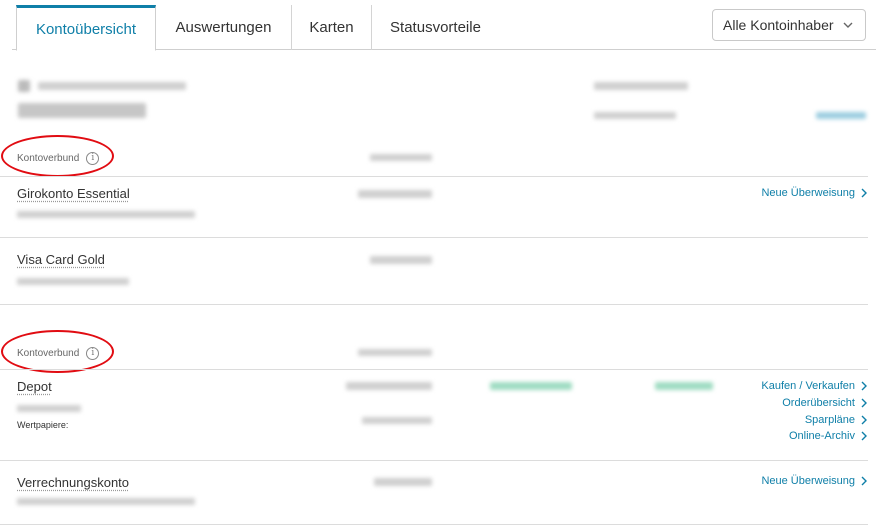 This screenshot has width=882, height=530. Describe the element at coordinates (531, 386) in the screenshot. I see `blurred-gain` at that location.